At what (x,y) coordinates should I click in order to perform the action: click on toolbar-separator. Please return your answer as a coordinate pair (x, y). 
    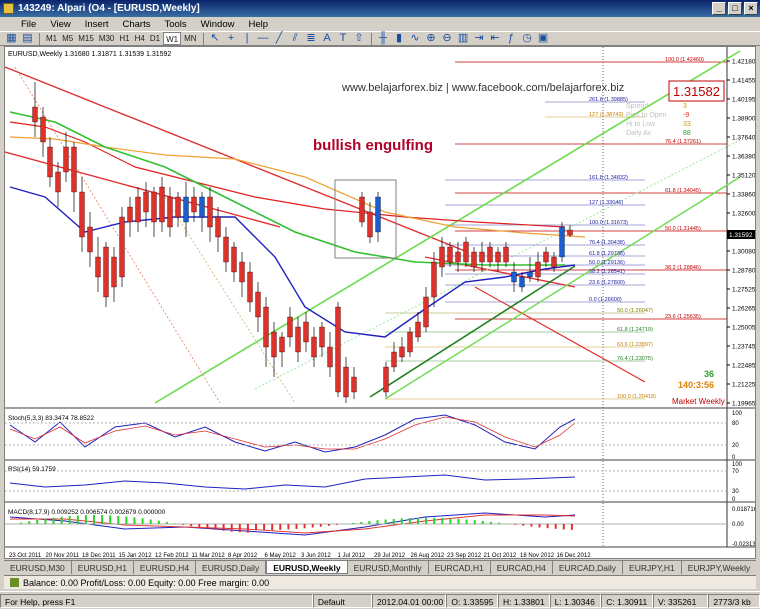
    Looking at the image, I should click on (203, 38).